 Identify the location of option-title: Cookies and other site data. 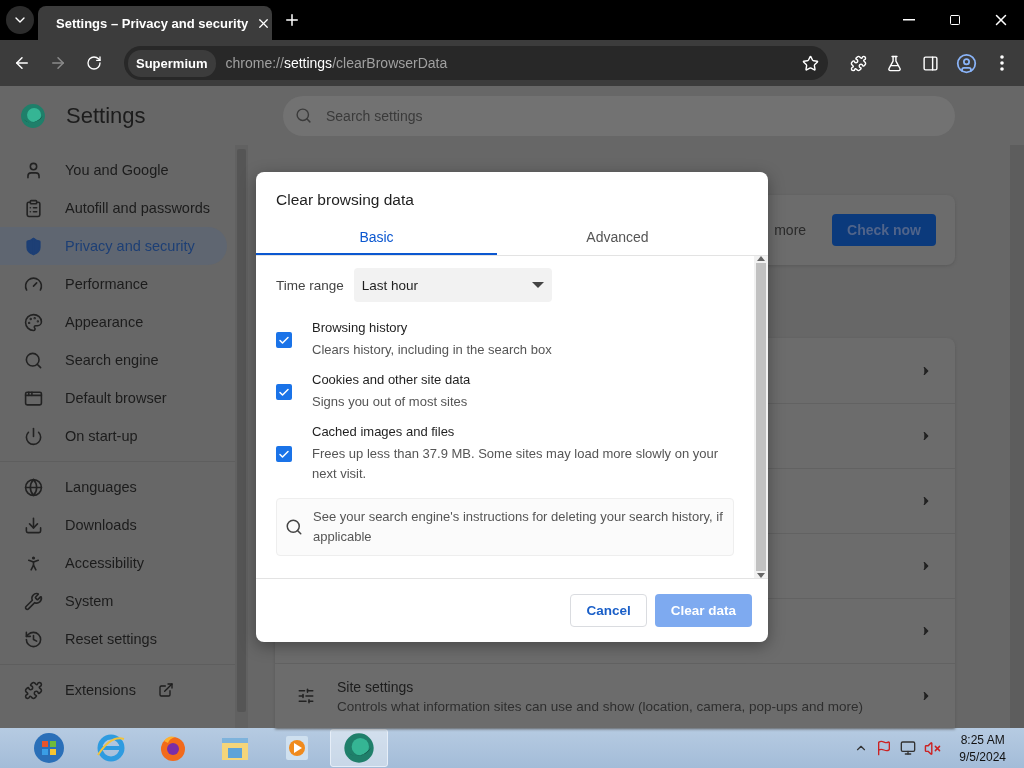
(391, 379).